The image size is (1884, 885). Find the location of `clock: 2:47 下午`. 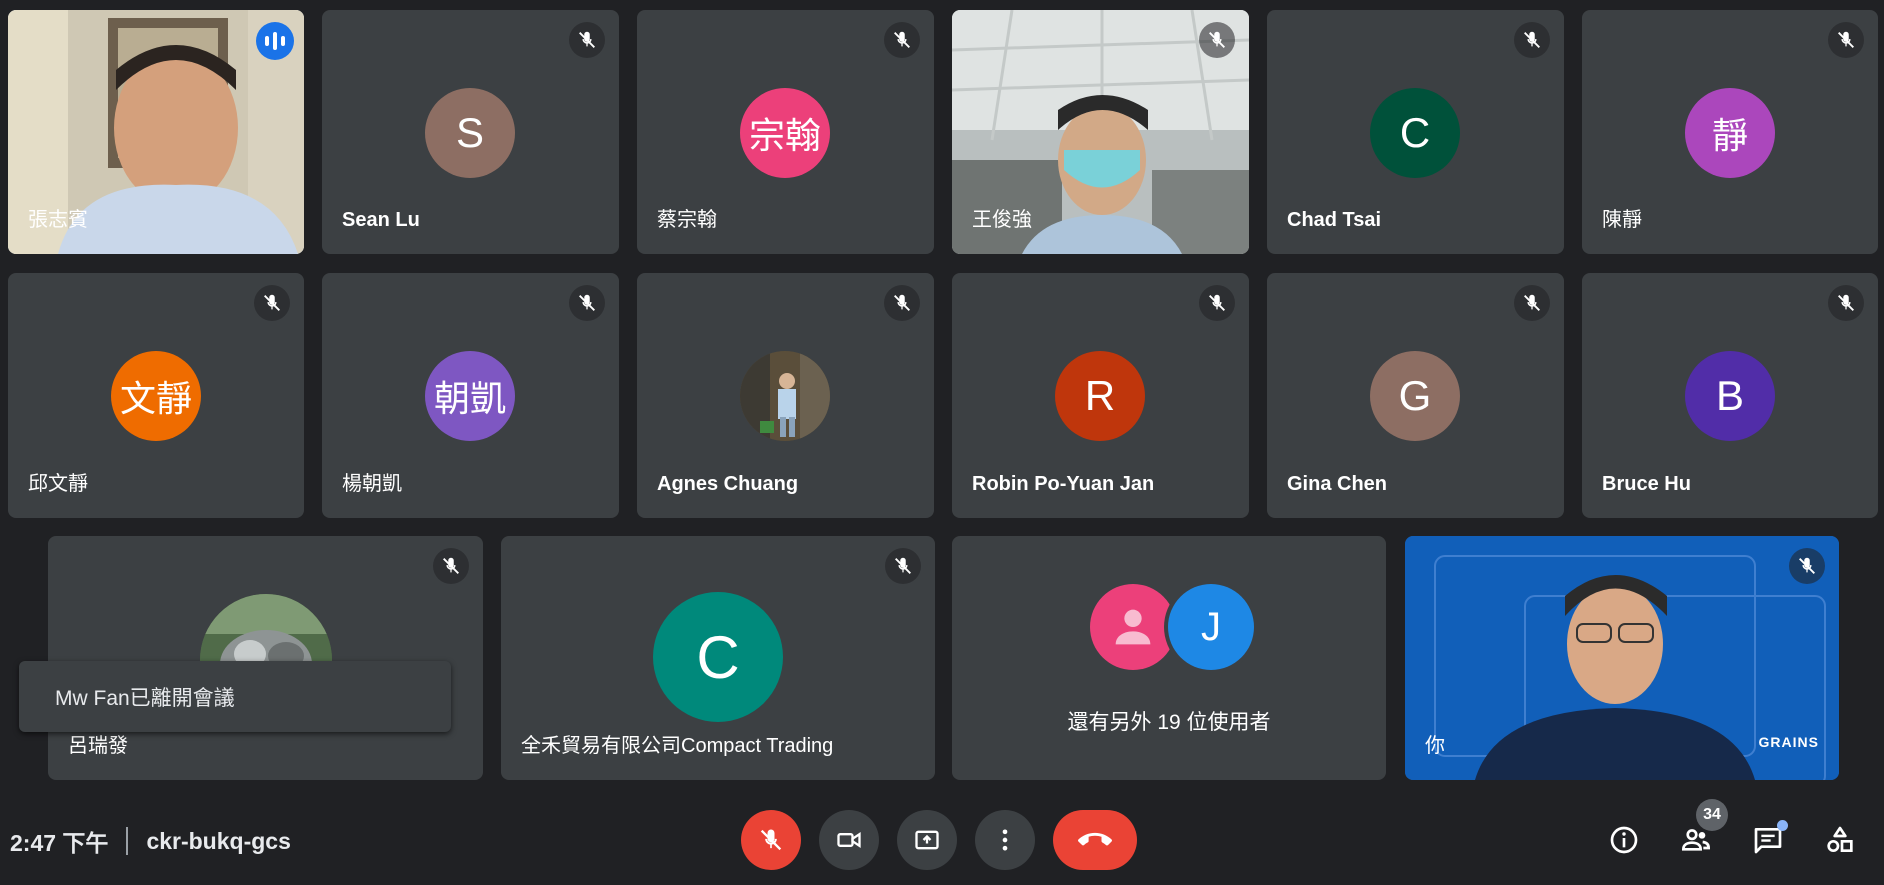

clock: 2:47 下午 is located at coordinates (59, 843).